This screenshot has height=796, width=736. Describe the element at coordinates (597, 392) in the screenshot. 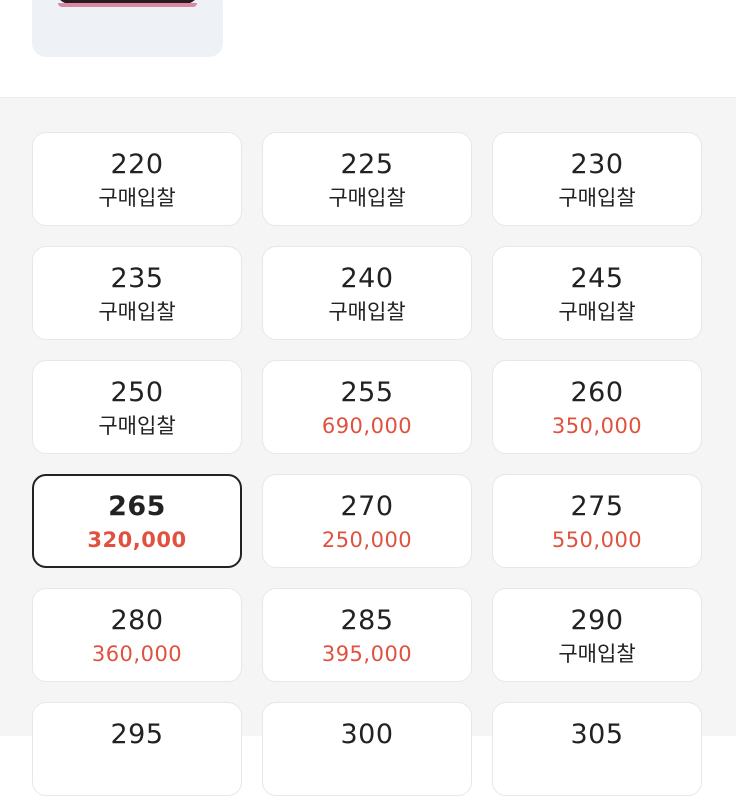

I see `size-value: 260` at that location.